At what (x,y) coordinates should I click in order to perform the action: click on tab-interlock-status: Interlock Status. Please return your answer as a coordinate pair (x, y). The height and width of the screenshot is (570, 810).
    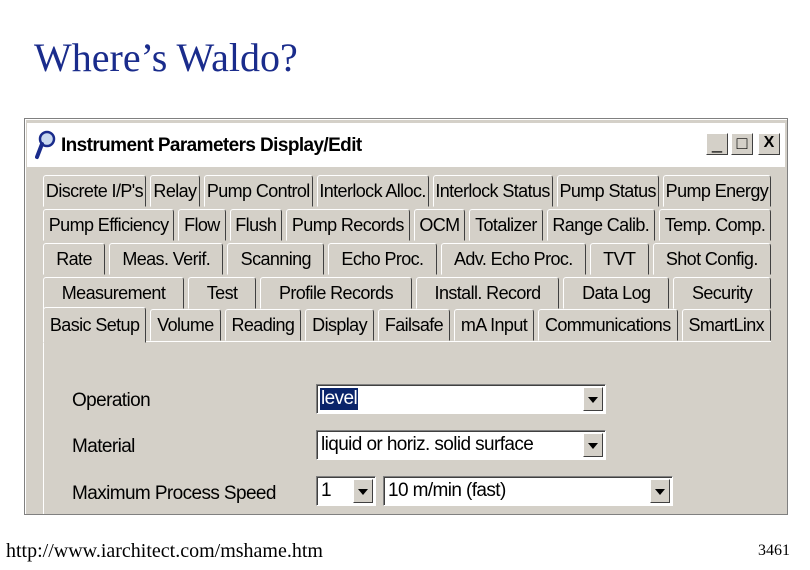
    Looking at the image, I should click on (492, 191).